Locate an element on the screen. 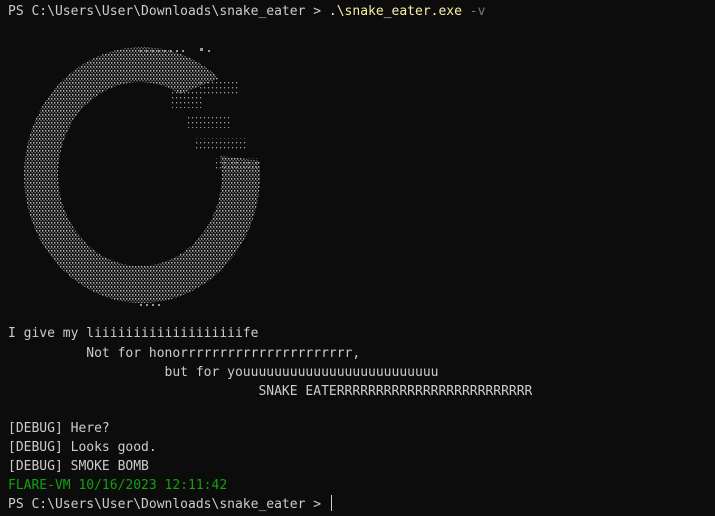 This screenshot has width=715, height=516. prompt-line: PS C:\Users\User\Downloads\snake_eater > is located at coordinates (170, 504).